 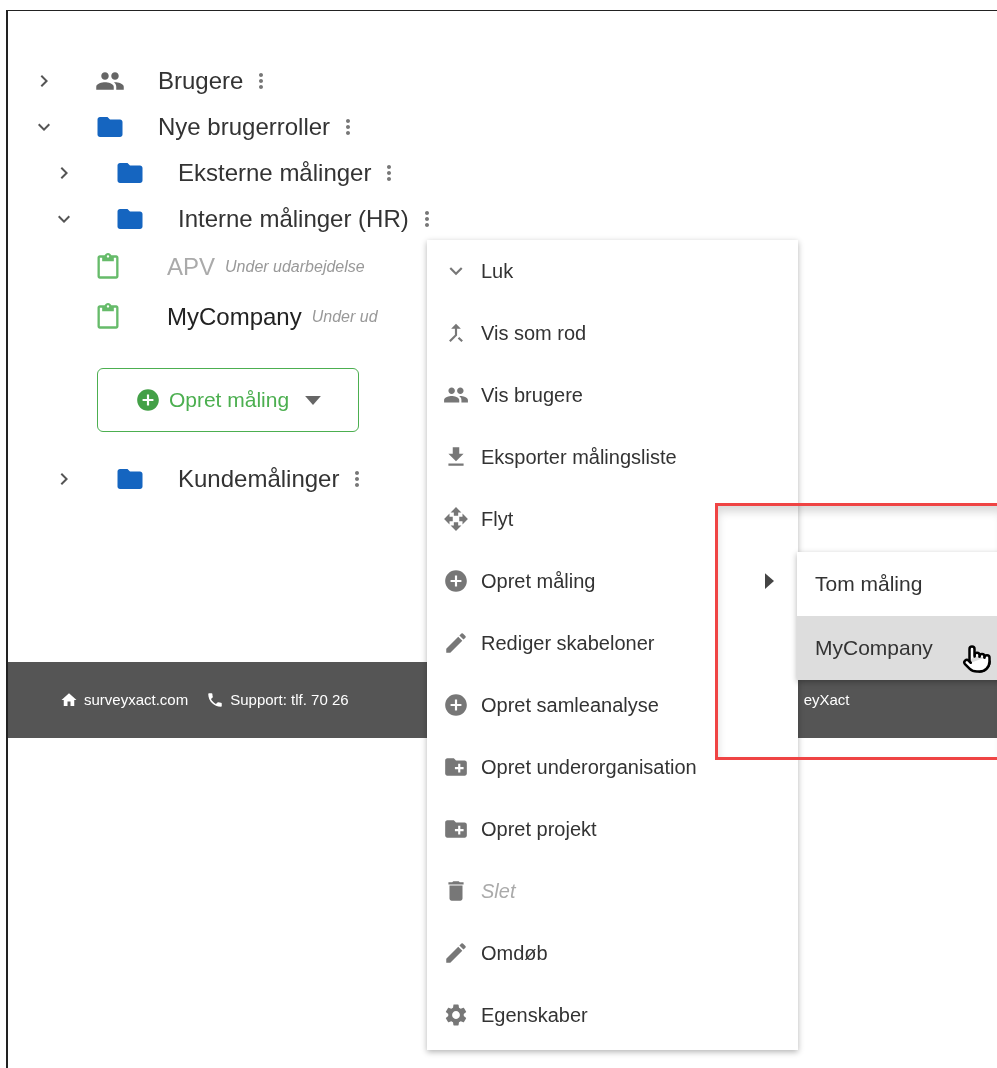 I want to click on phone-icon, so click(x=215, y=700).